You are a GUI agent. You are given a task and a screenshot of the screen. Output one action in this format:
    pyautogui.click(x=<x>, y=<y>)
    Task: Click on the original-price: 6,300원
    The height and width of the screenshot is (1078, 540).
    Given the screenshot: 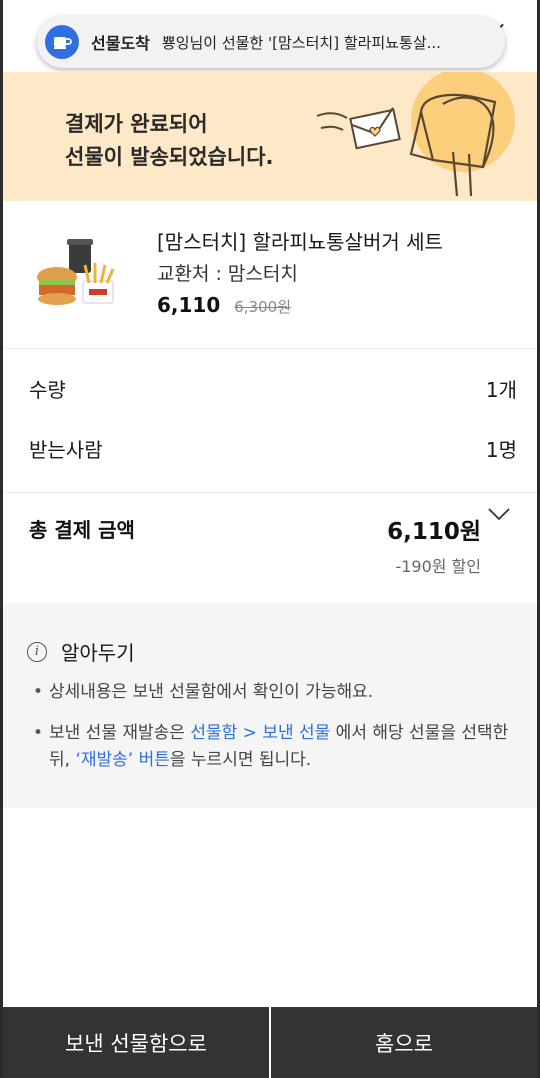 What is the action you would take?
    pyautogui.click(x=263, y=307)
    